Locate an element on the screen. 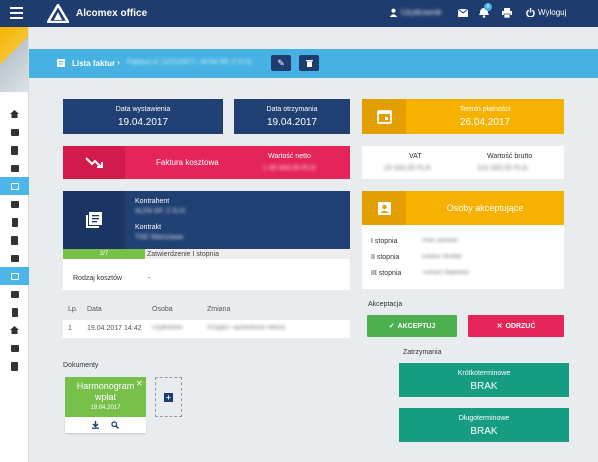 This screenshot has width=598, height=462. document-actions is located at coordinates (105, 425).